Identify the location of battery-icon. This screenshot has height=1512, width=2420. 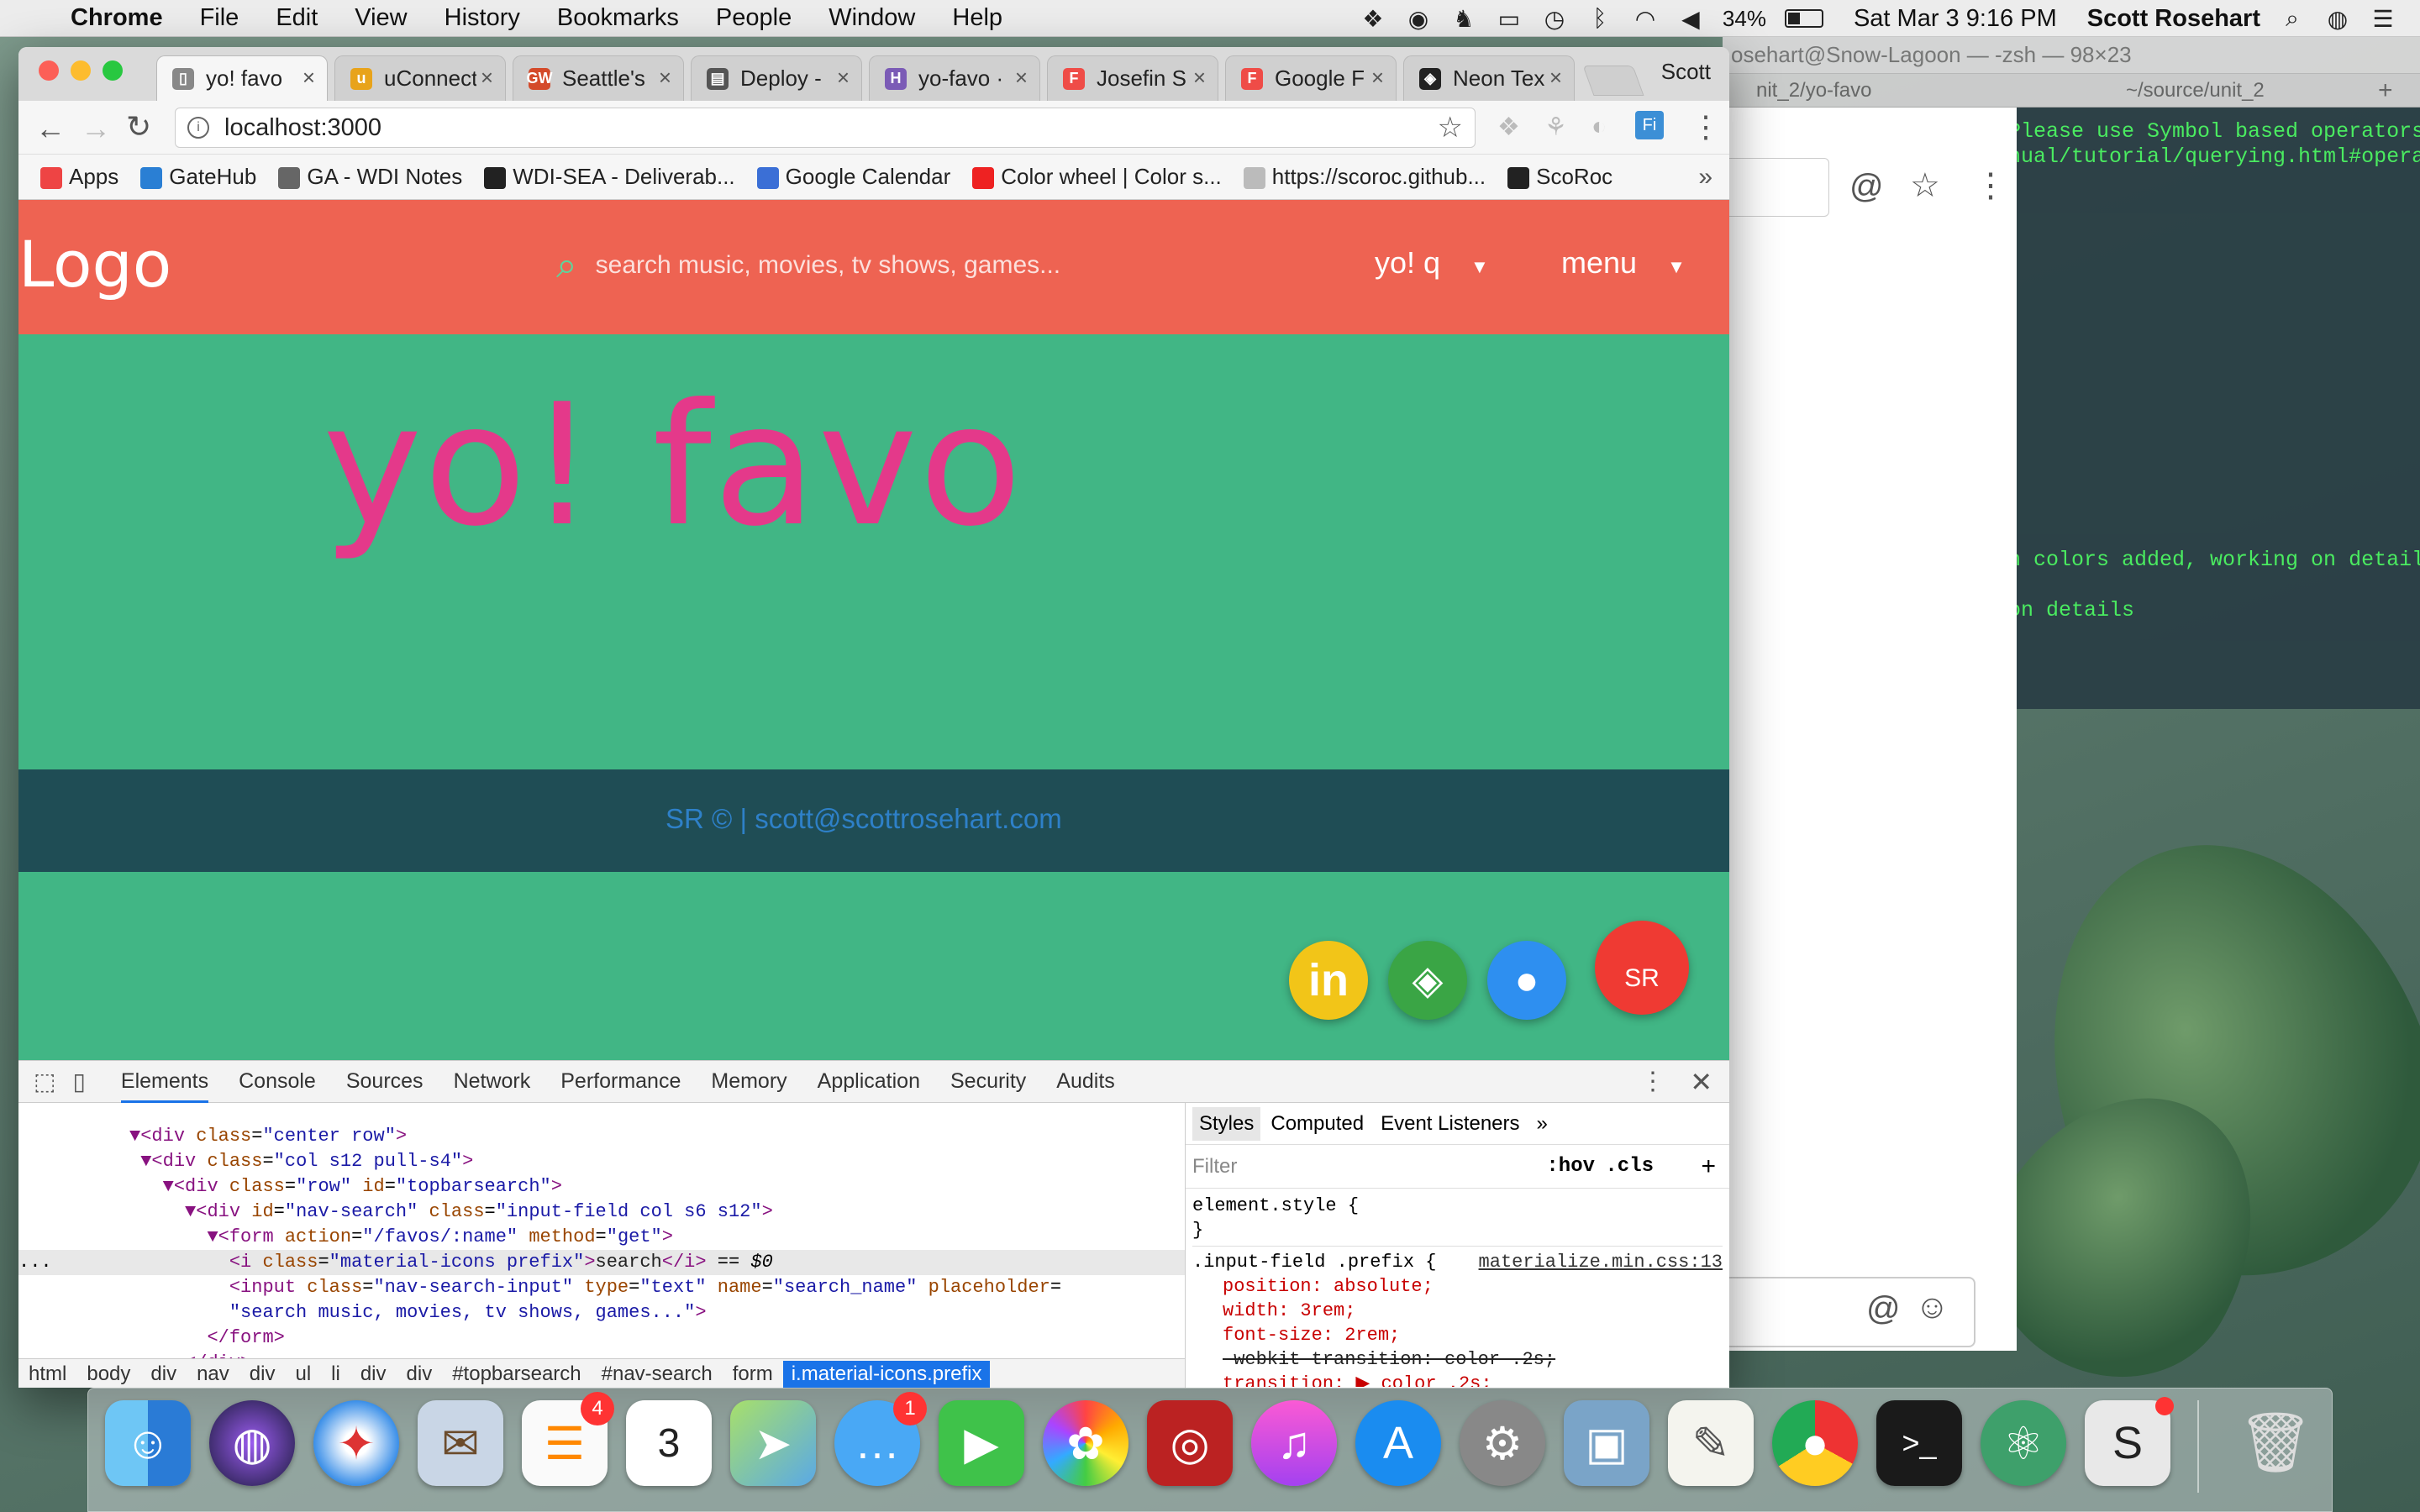
(1803, 18).